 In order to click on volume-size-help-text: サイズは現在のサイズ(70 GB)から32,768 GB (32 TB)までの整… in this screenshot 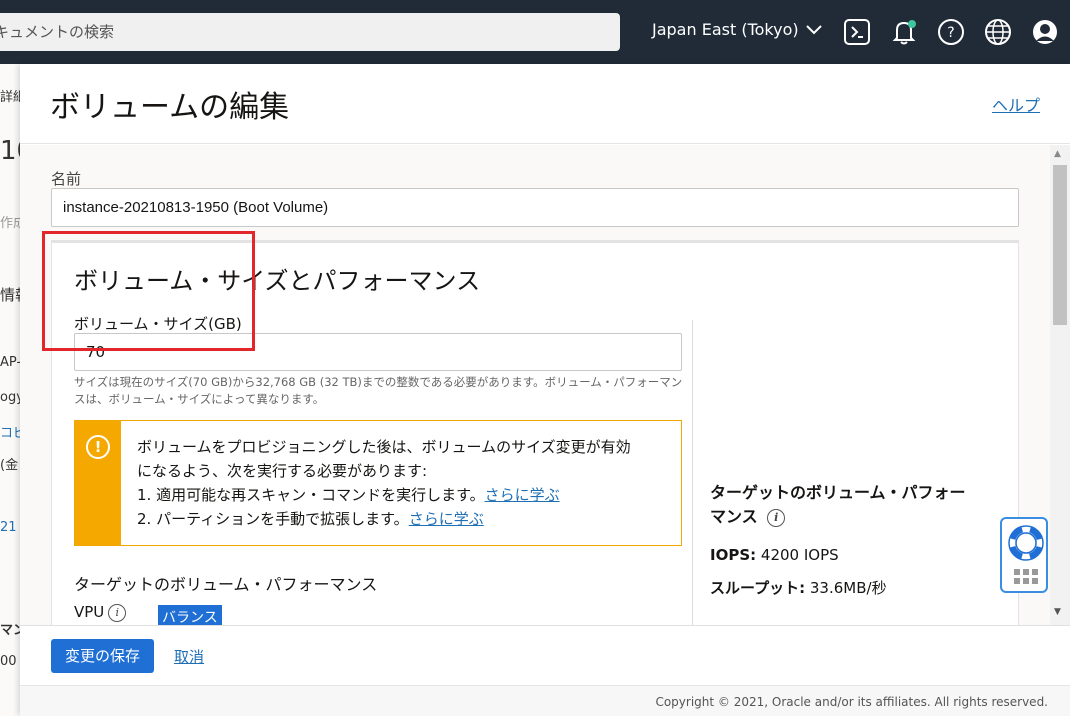, I will do `click(378, 390)`.